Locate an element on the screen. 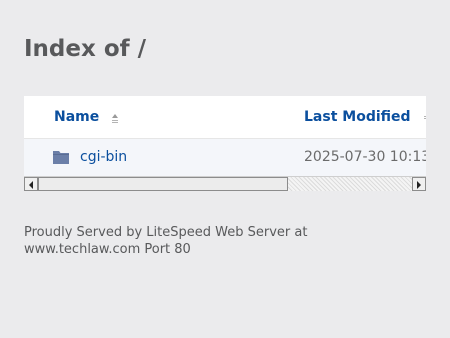 This screenshot has width=450, height=338. footer-line-2: www.techlaw.com Port 80 is located at coordinates (107, 249).